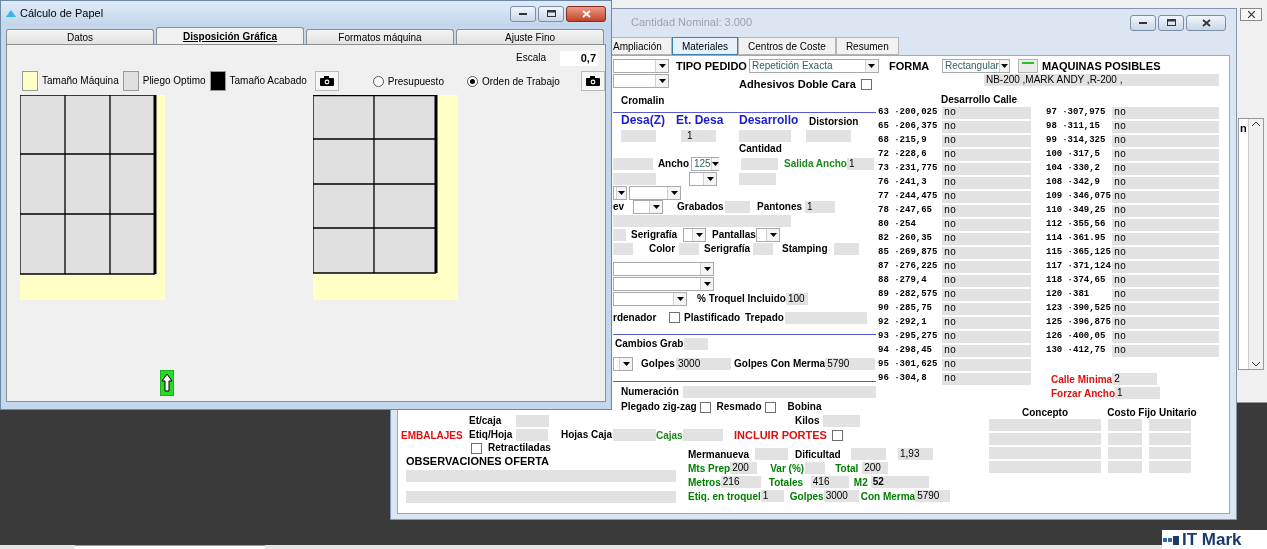 This screenshot has height=549, width=1267. What do you see at coordinates (167, 383) in the screenshot?
I see `up-arrow-icon` at bounding box center [167, 383].